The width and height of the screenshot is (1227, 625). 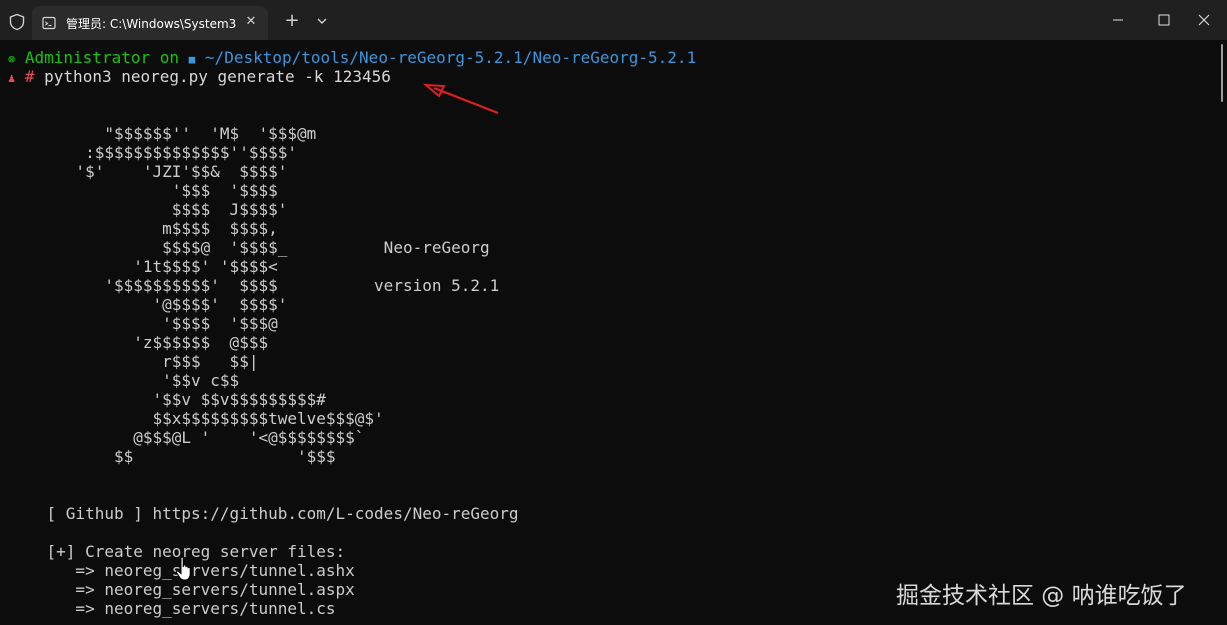 I want to click on tab-title: 管理员: C:\Windows\System32, so click(x=151, y=24).